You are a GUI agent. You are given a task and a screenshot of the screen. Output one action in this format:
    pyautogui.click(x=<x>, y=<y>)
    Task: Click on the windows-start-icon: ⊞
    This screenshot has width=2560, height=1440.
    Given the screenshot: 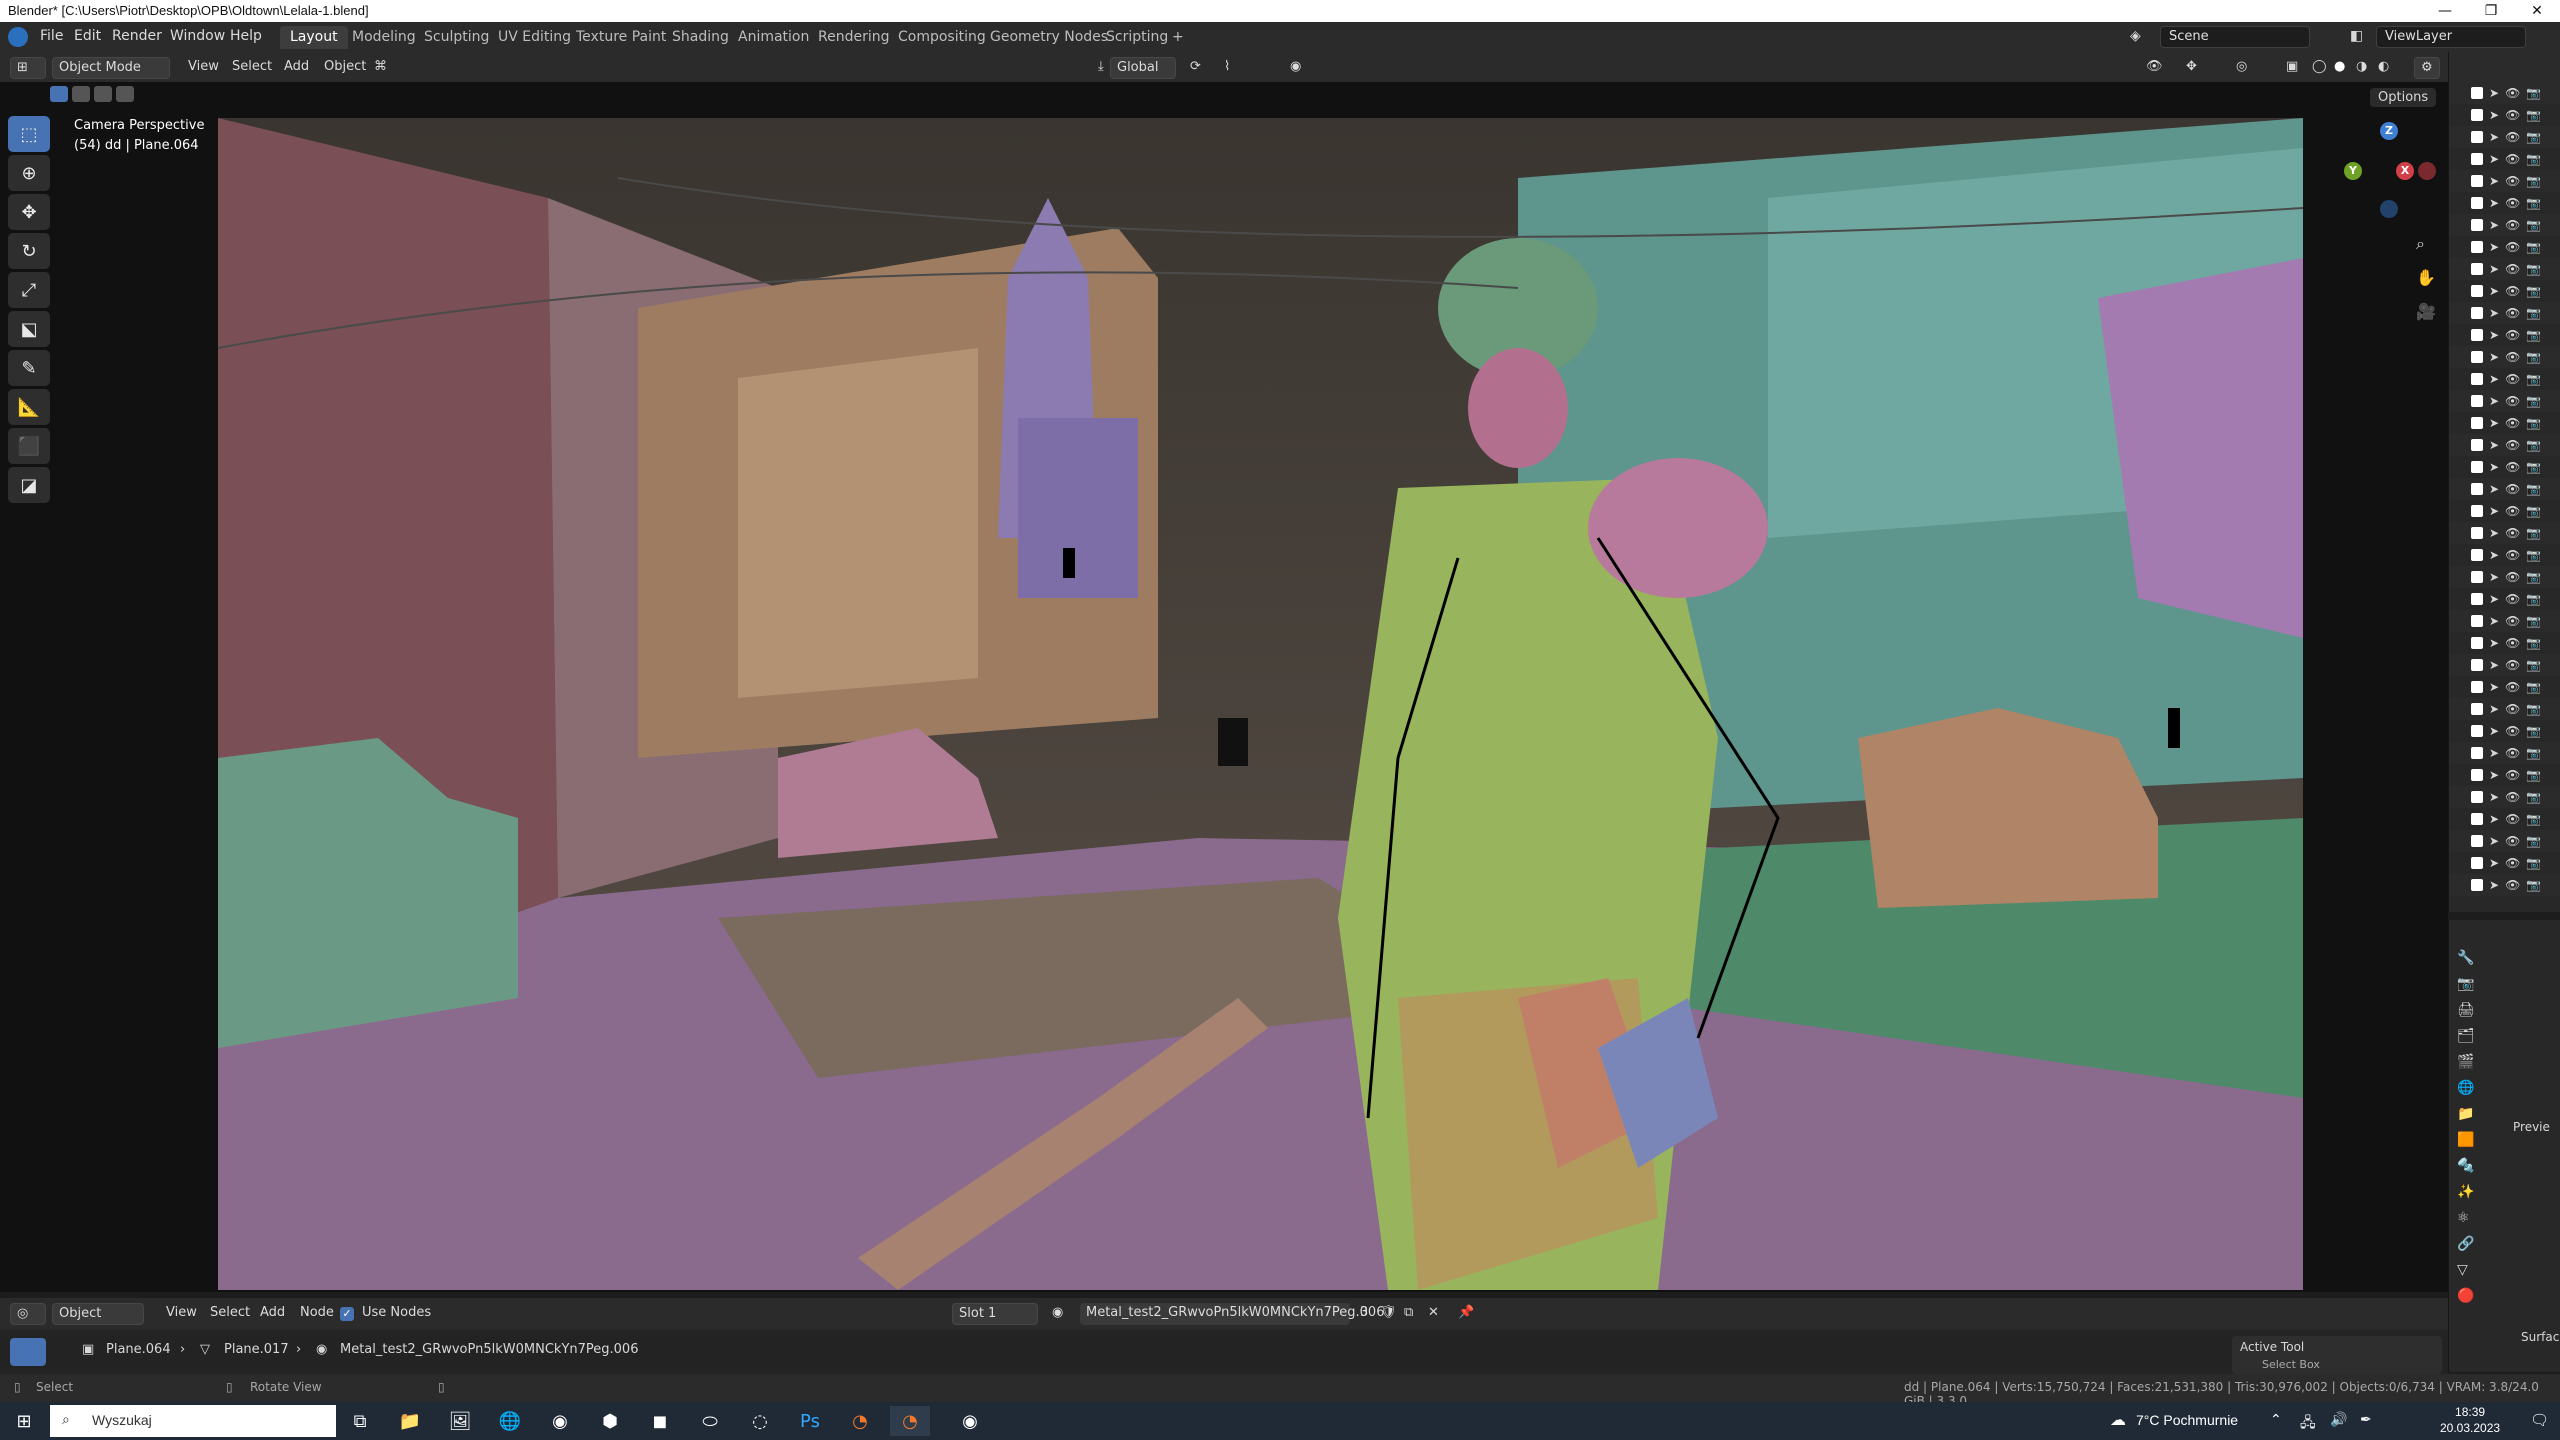 What is the action you would take?
    pyautogui.click(x=24, y=1421)
    